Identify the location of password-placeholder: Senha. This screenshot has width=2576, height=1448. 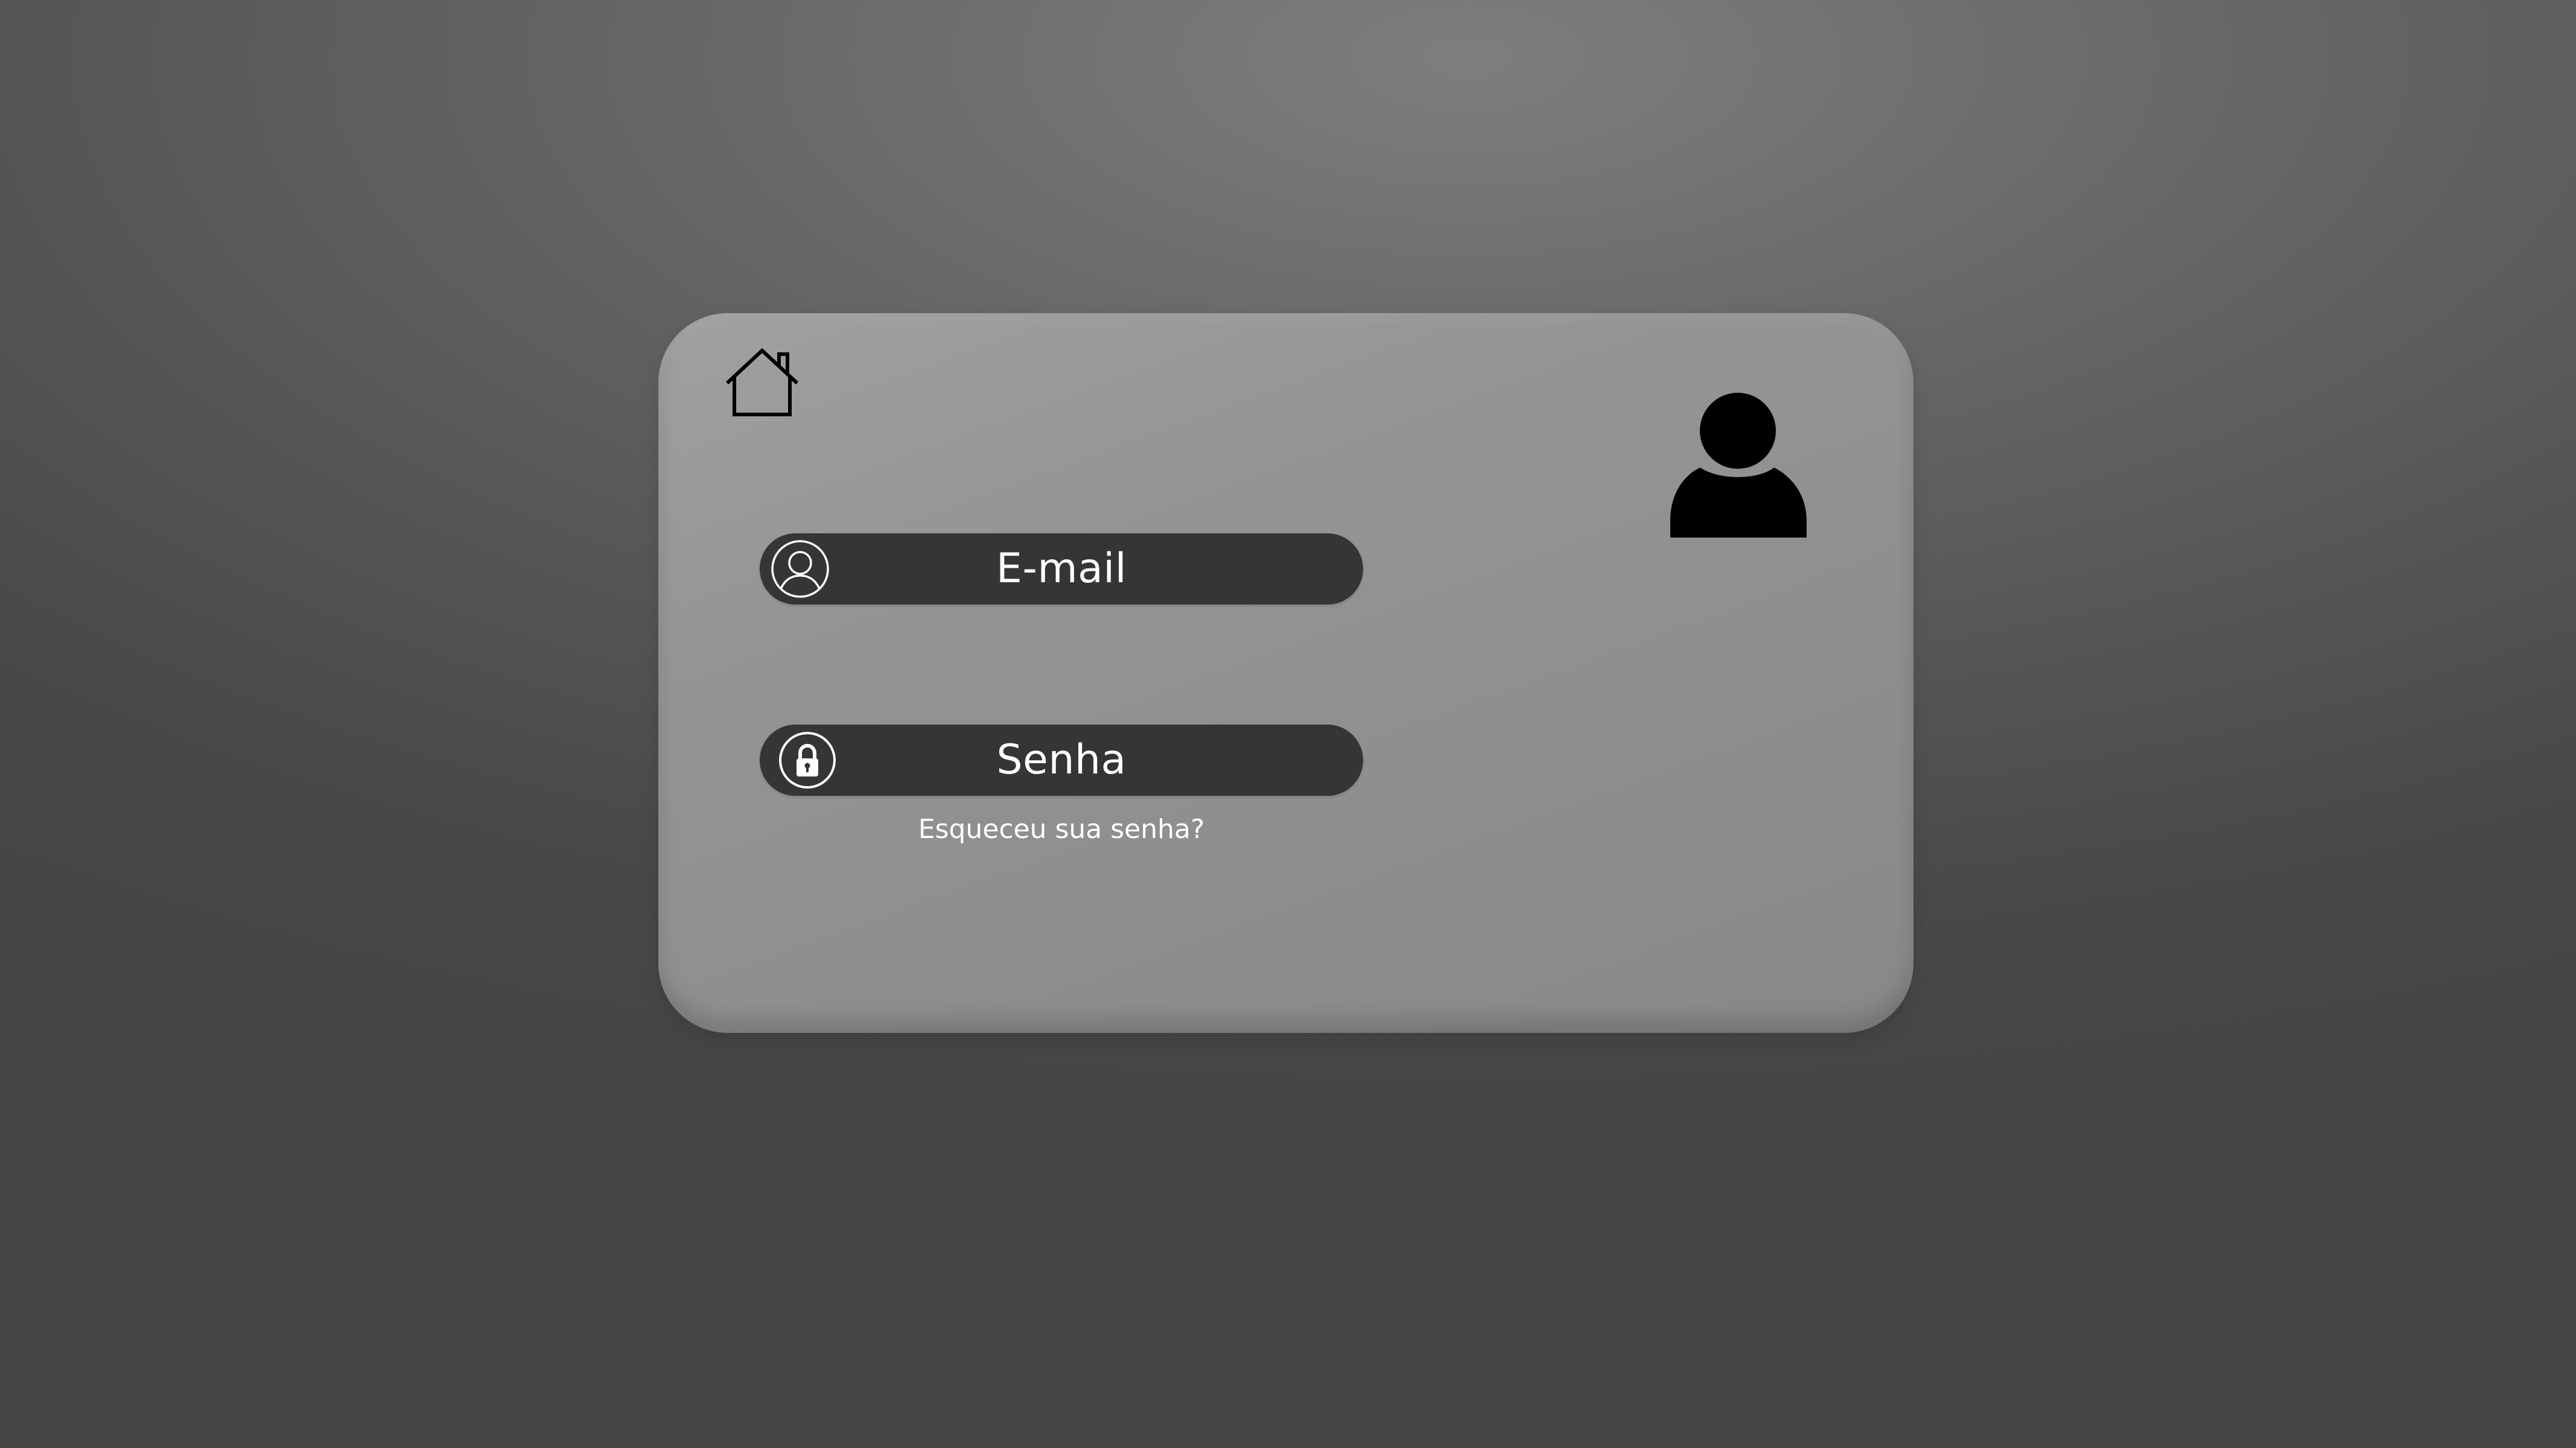
(1062, 760).